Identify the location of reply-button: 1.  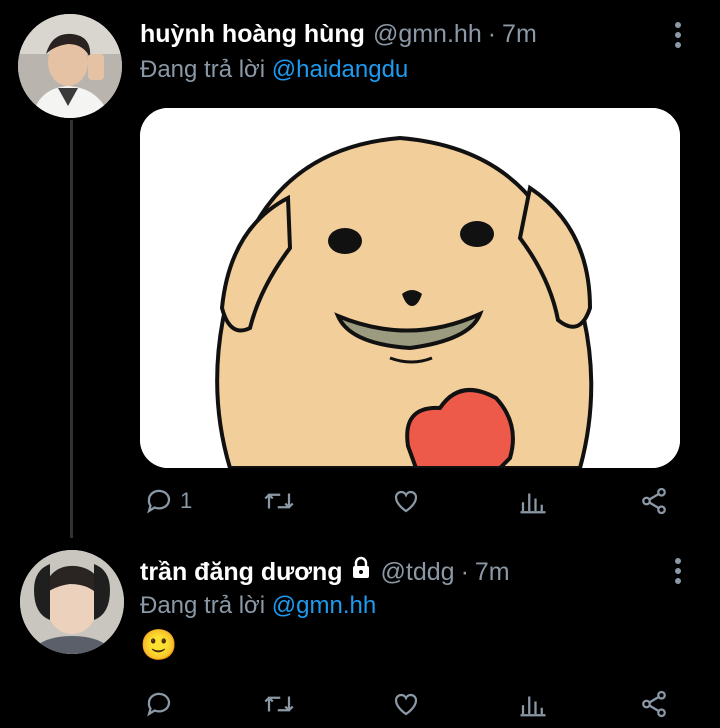
(168, 501).